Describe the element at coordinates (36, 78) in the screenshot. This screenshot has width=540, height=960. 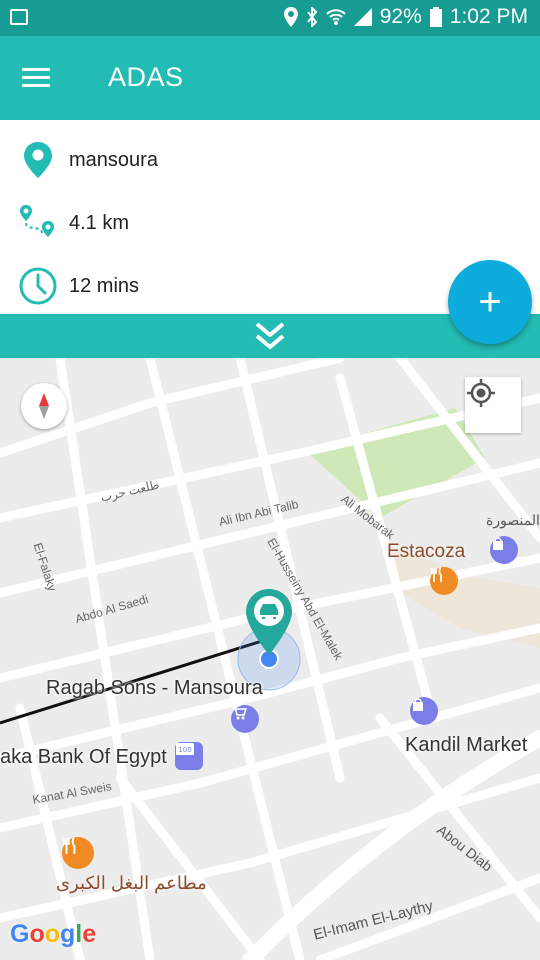
I see `hamburger-menu-icon` at that location.